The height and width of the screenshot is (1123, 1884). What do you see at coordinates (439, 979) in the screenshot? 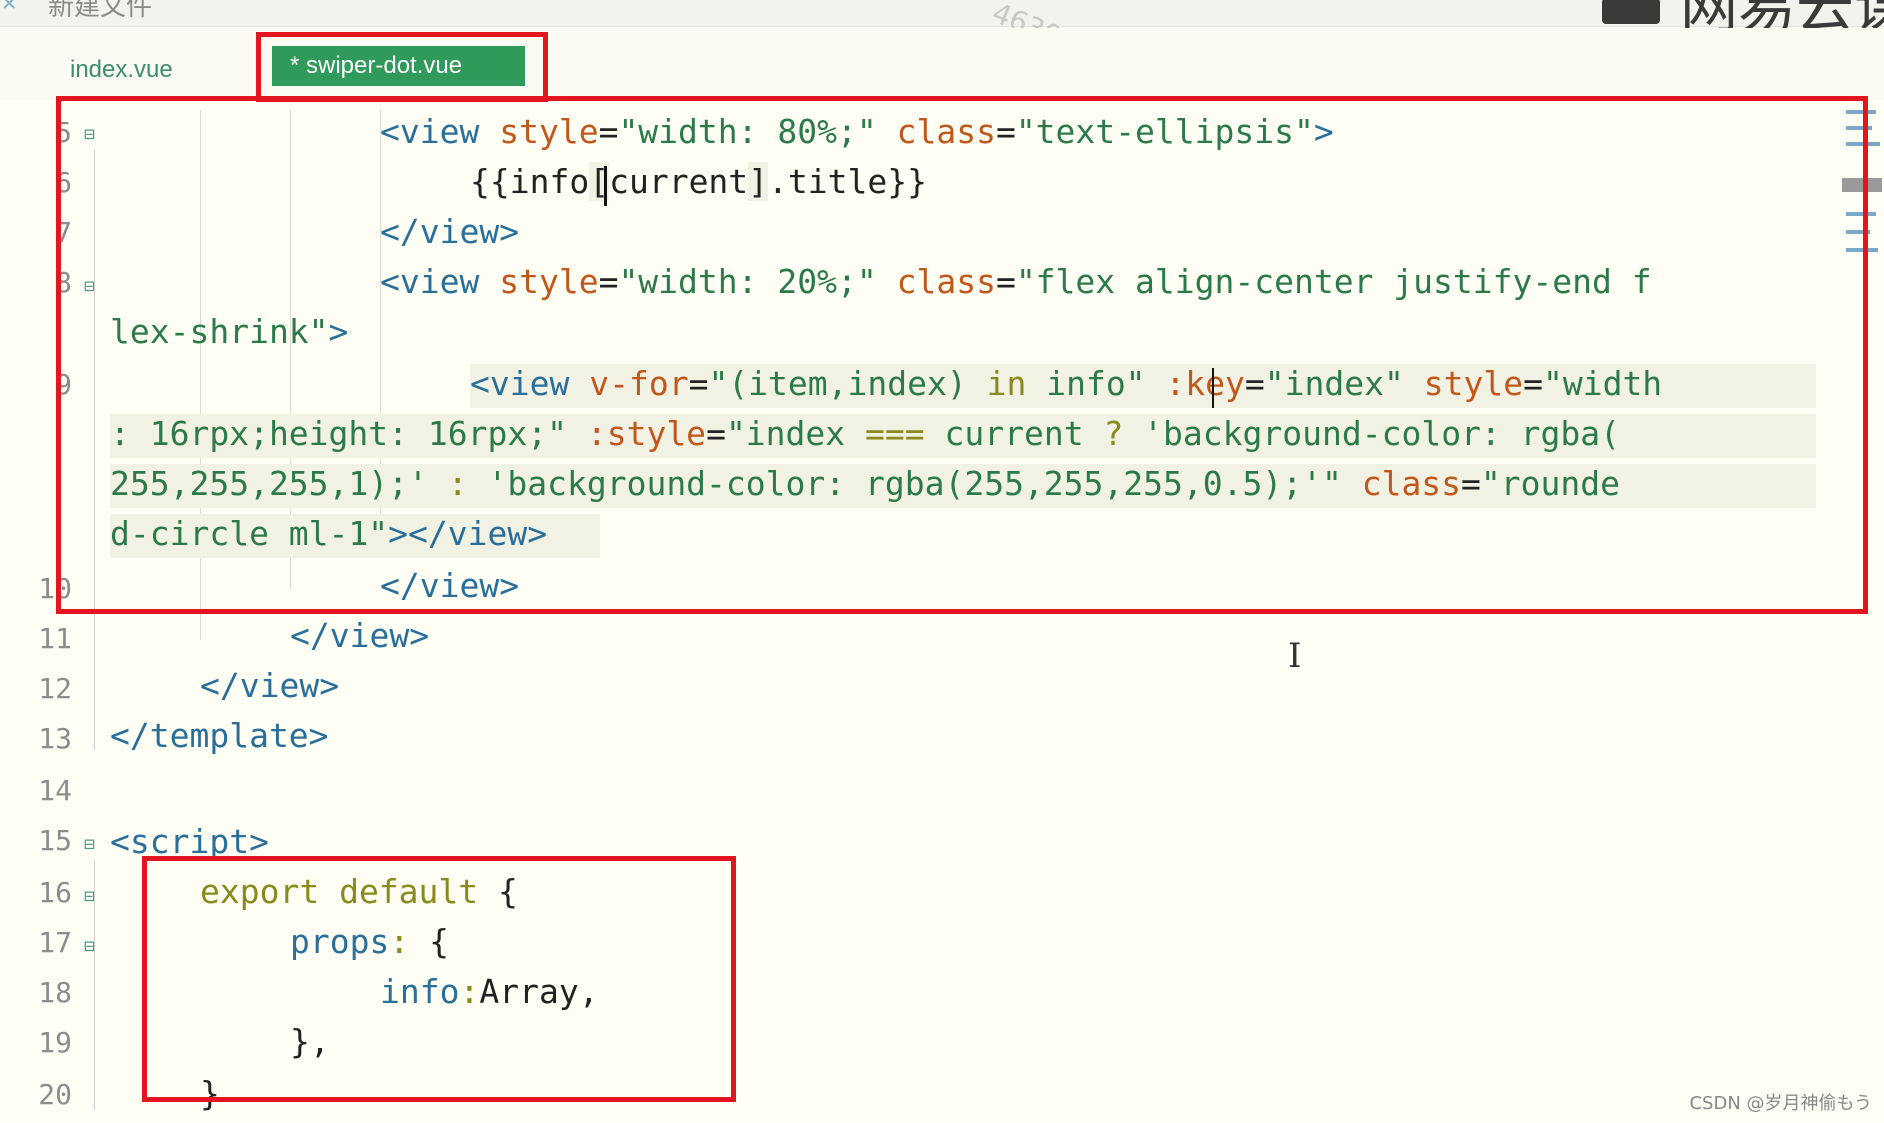
I see `highlight-box-script` at bounding box center [439, 979].